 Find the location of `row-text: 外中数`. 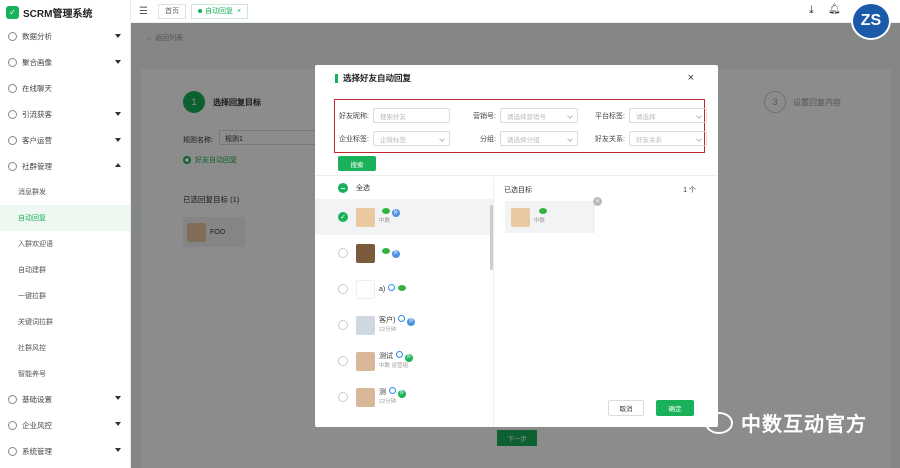

row-text: 外中数 is located at coordinates (389, 217).